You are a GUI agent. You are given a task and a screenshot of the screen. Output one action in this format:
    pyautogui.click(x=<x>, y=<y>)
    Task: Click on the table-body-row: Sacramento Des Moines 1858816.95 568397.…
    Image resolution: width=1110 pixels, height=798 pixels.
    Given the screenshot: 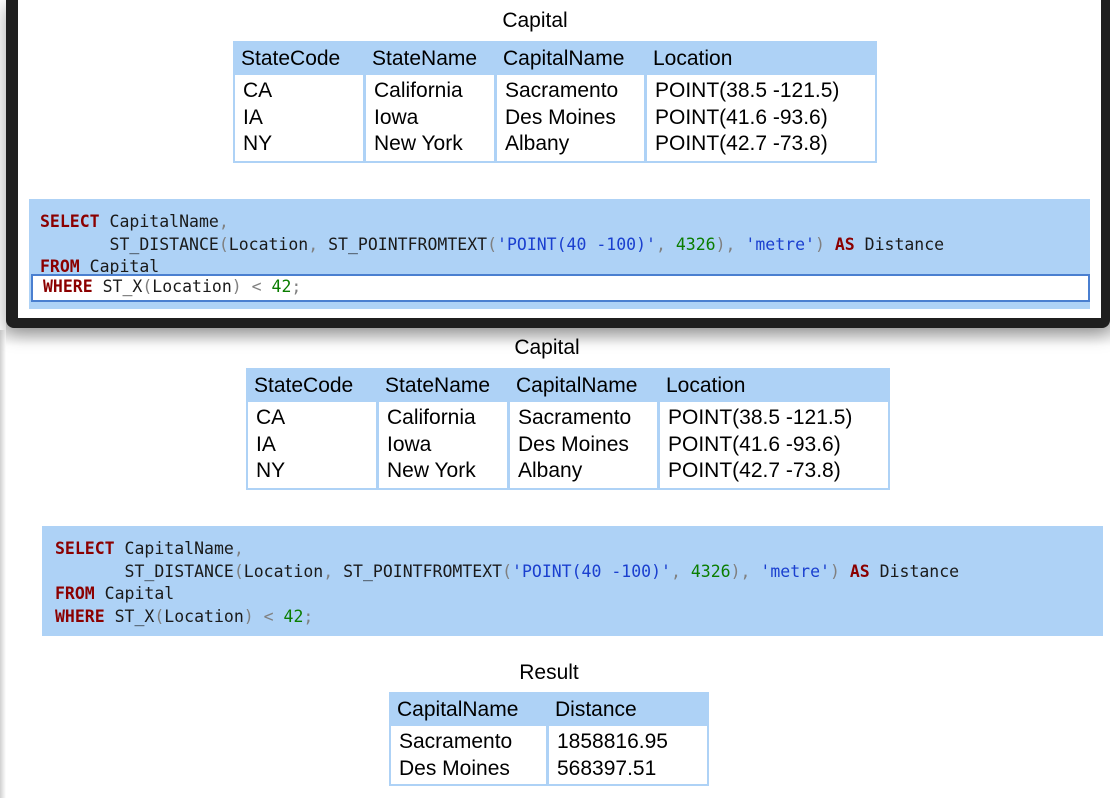 What is the action you would take?
    pyautogui.click(x=549, y=755)
    